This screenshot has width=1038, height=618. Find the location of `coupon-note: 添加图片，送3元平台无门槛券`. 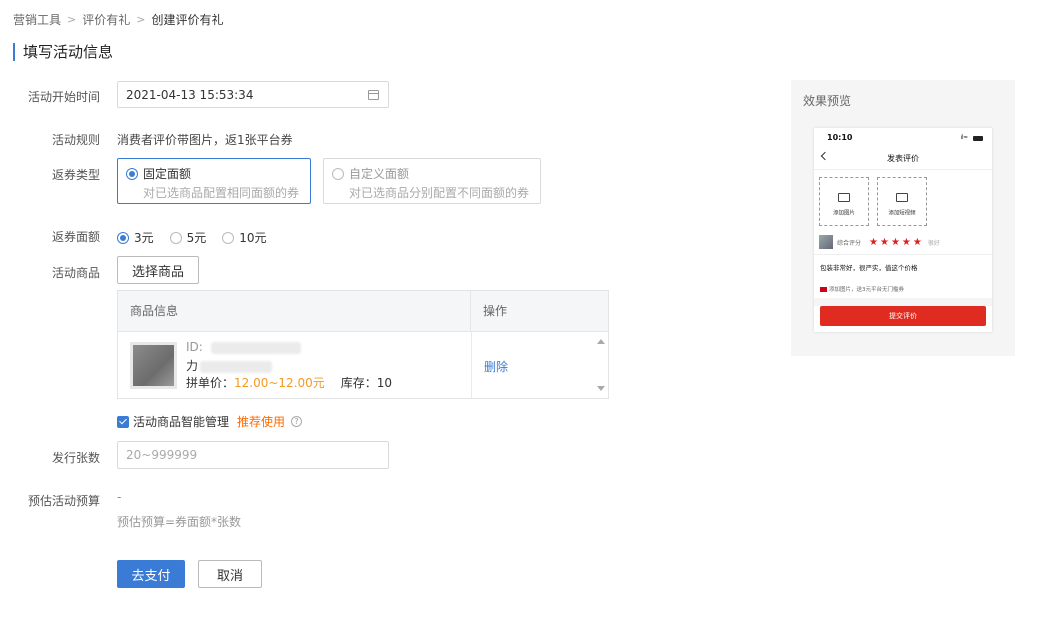

coupon-note: 添加图片，送3元平台无门槛券 is located at coordinates (862, 289).